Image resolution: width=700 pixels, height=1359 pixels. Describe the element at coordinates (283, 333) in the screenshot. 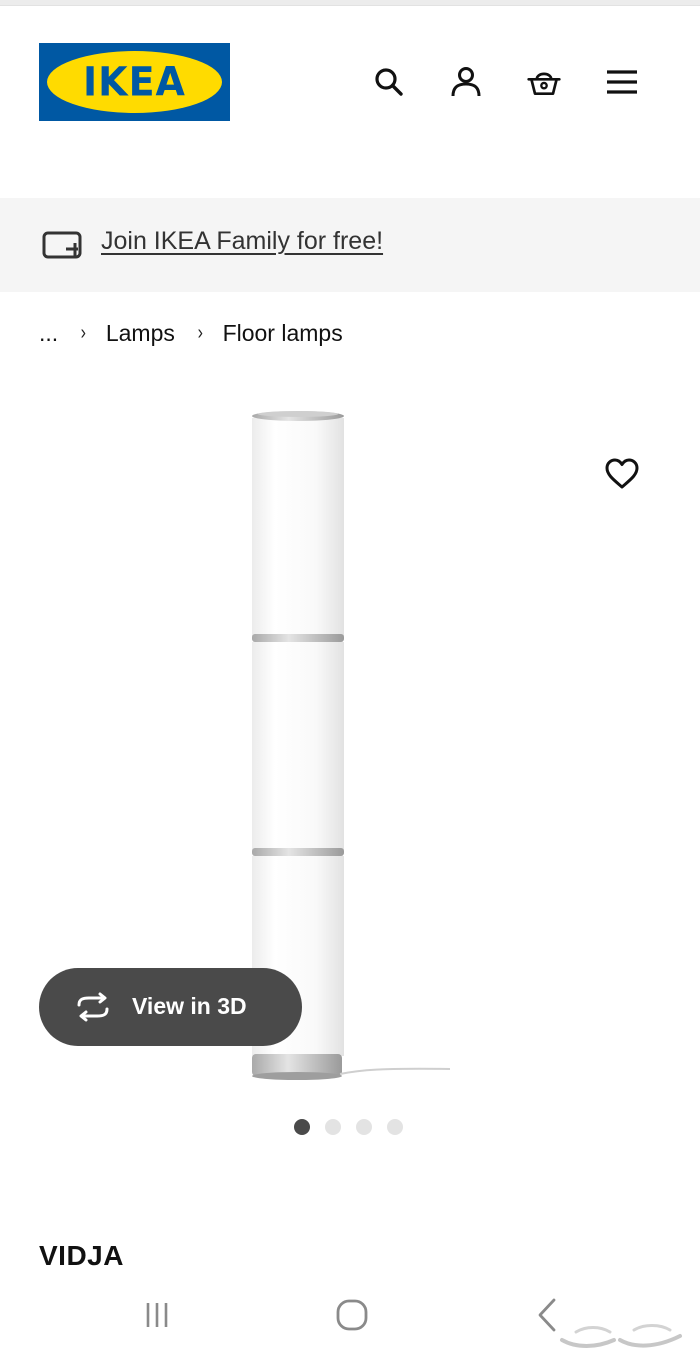

I see `breadcrumb-item-floor-lamps: Floor lamps` at that location.